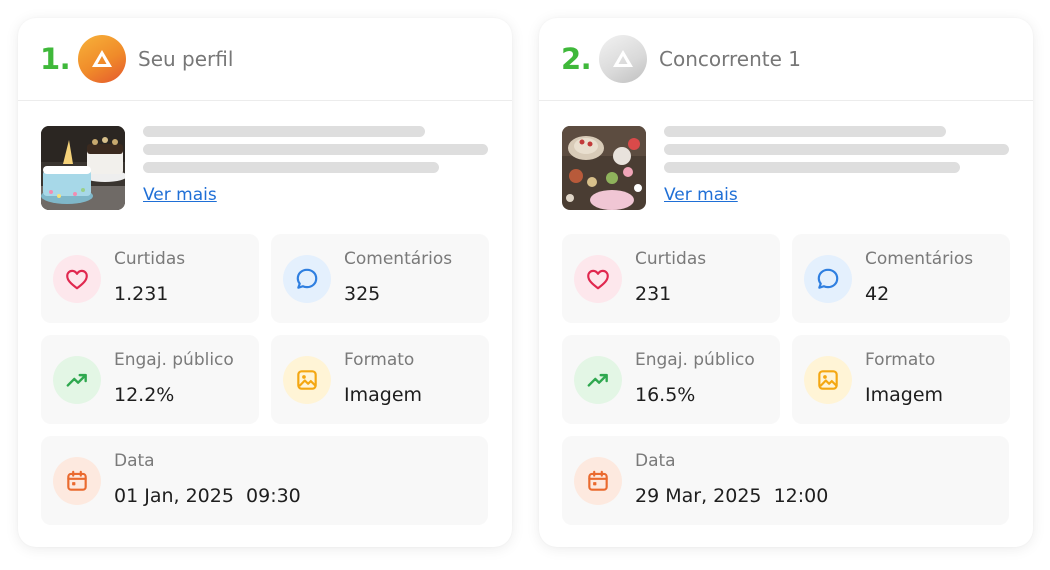 The image size is (1050, 570). What do you see at coordinates (362, 294) in the screenshot?
I see `stat-value: 325` at bounding box center [362, 294].